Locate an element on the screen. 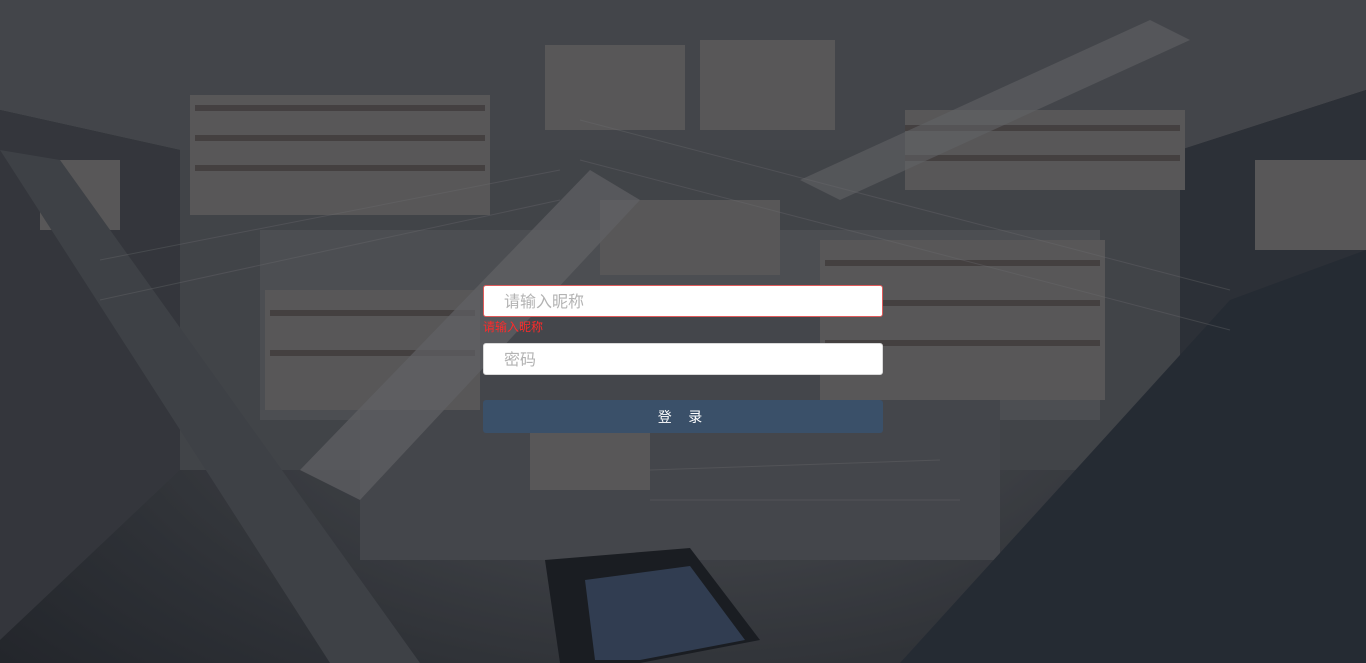 This screenshot has height=663, width=1366. nickname-error-message: 请输入昵称 is located at coordinates (513, 327).